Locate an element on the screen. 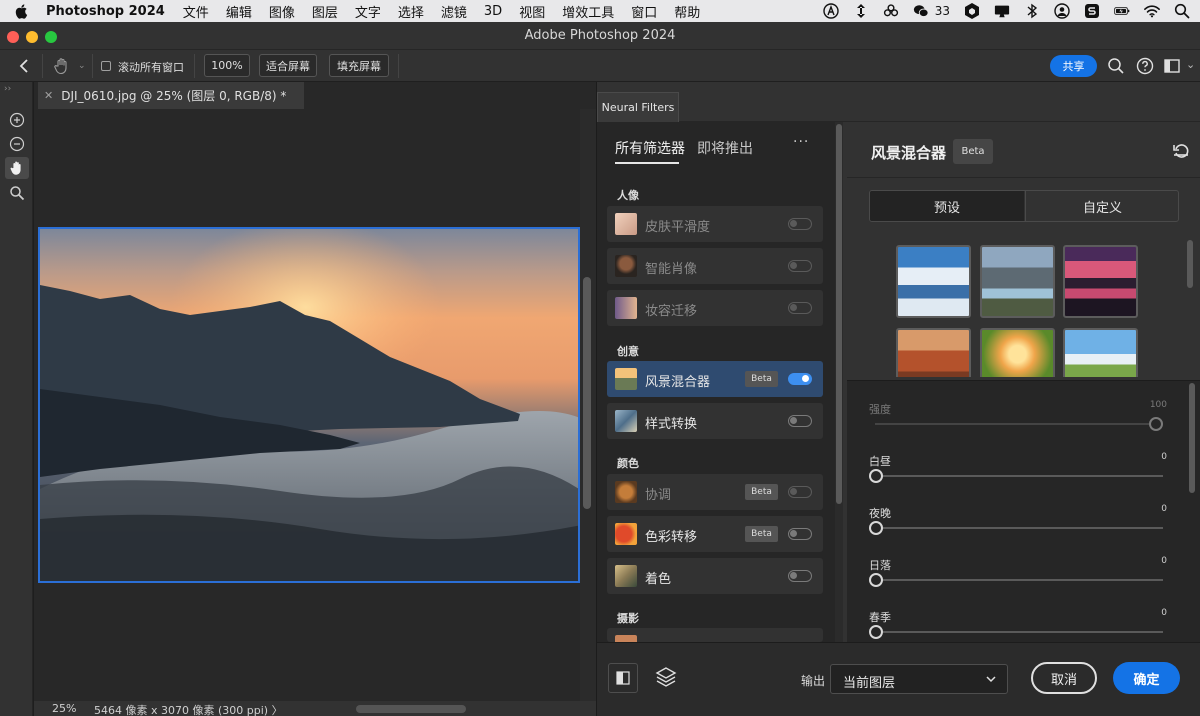  spotlight-search-icon is located at coordinates (1182, 11).